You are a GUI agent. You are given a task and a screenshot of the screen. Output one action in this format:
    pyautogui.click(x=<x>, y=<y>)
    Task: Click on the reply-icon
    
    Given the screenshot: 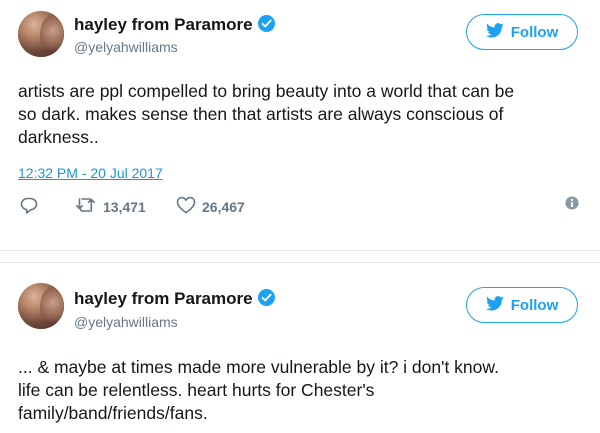 What is the action you would take?
    pyautogui.click(x=29, y=206)
    